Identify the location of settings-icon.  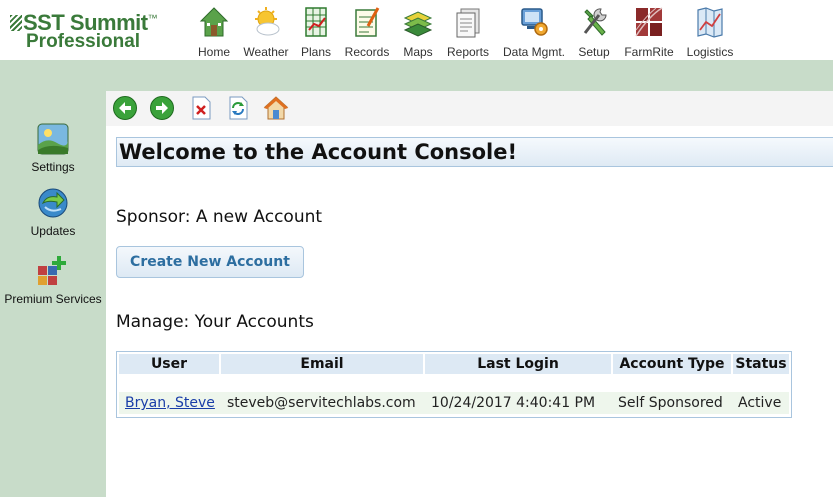
(53, 139).